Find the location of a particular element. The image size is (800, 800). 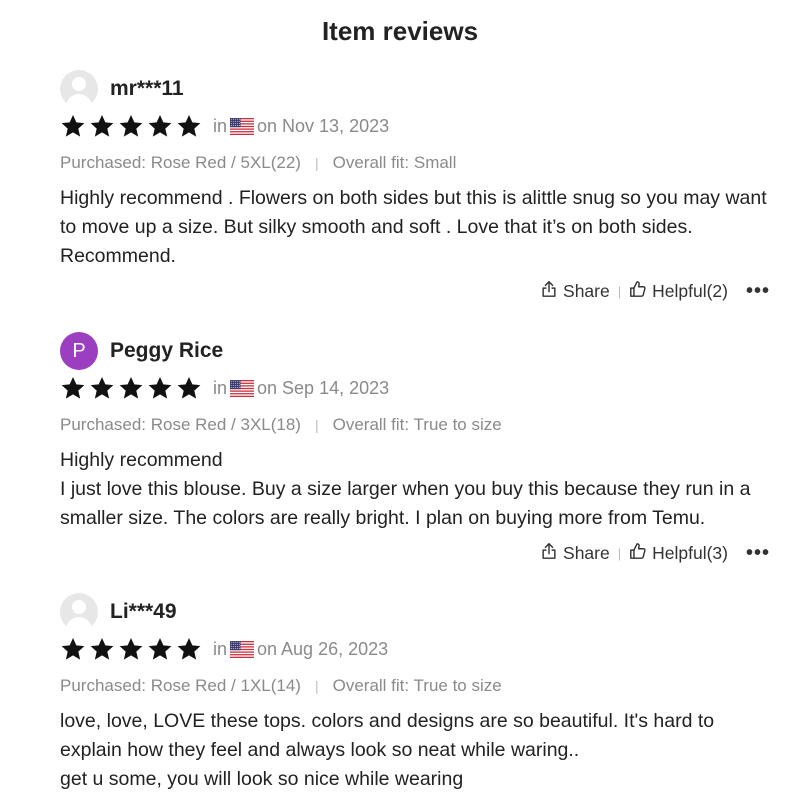

overall-fit: Overall fit: Small is located at coordinates (394, 162).